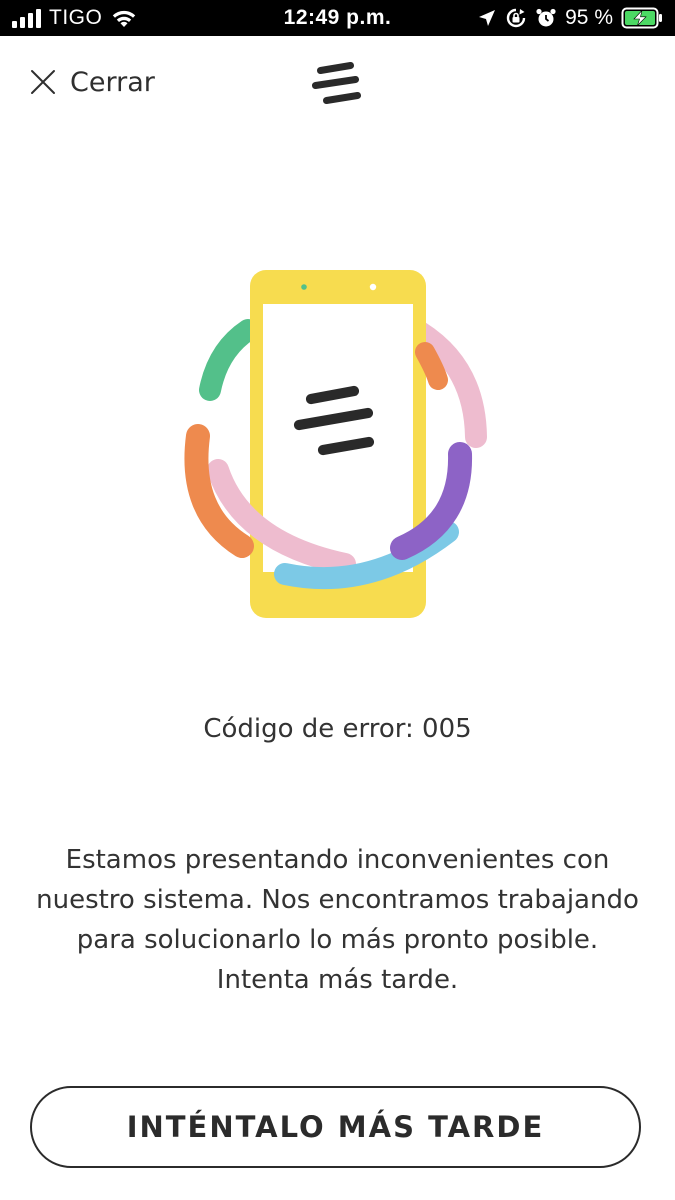 Image resolution: width=675 pixels, height=1200 pixels. What do you see at coordinates (516, 18) in the screenshot?
I see `rotation-lock-icon` at bounding box center [516, 18].